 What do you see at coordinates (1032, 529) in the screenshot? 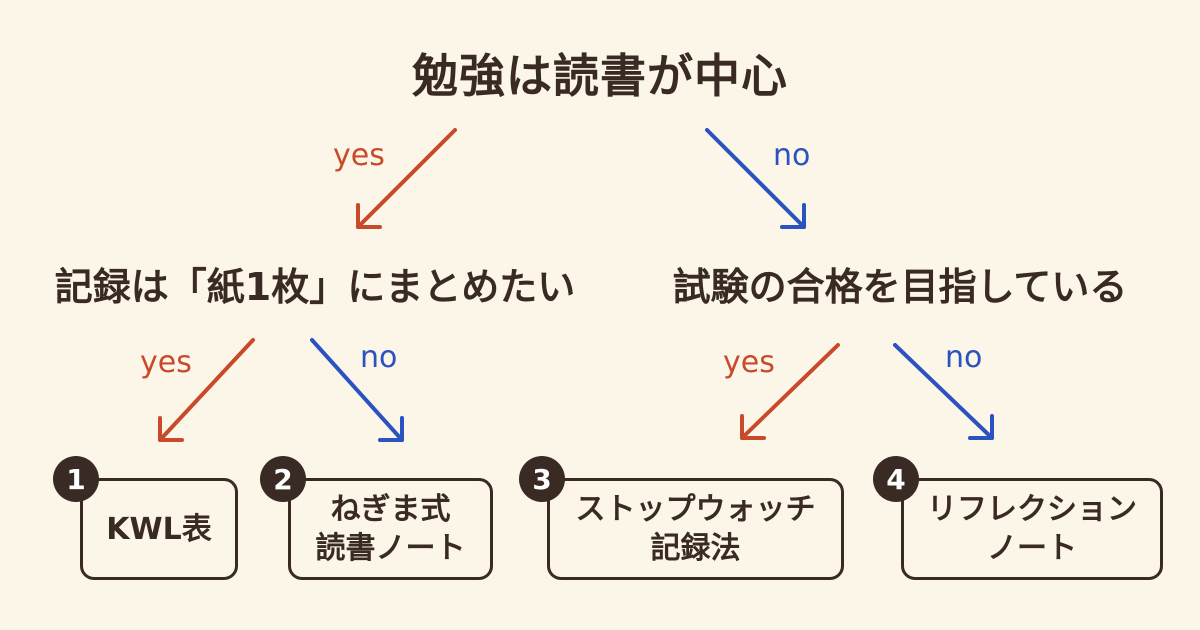
I see `result-box-4: リフレクション ノート` at bounding box center [1032, 529].